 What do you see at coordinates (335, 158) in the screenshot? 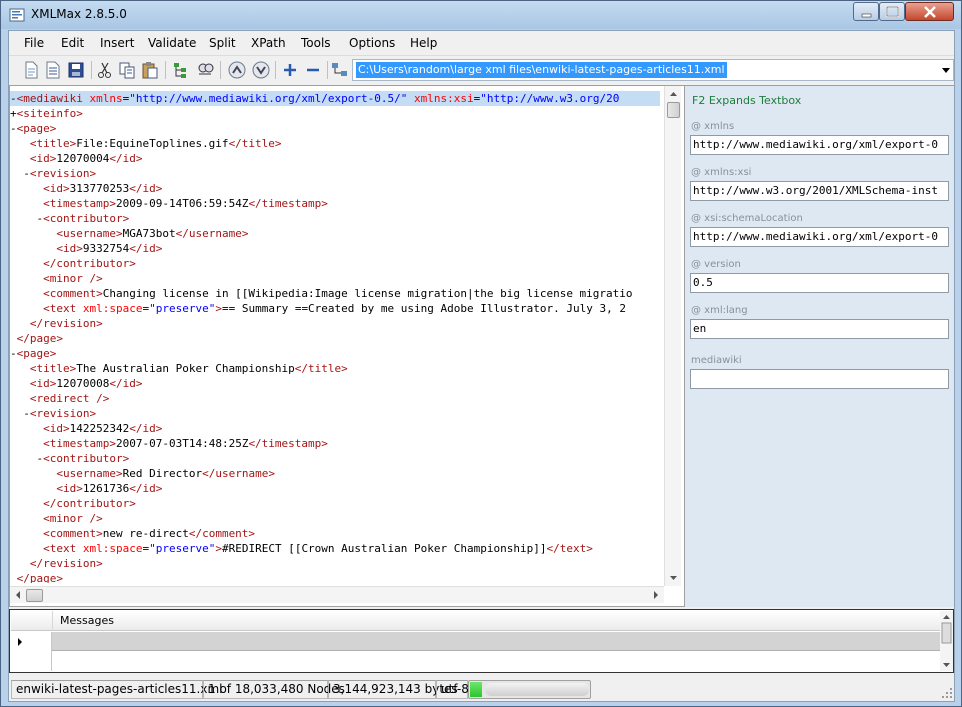
I see `xml-line: <id>12070004</id>` at bounding box center [335, 158].